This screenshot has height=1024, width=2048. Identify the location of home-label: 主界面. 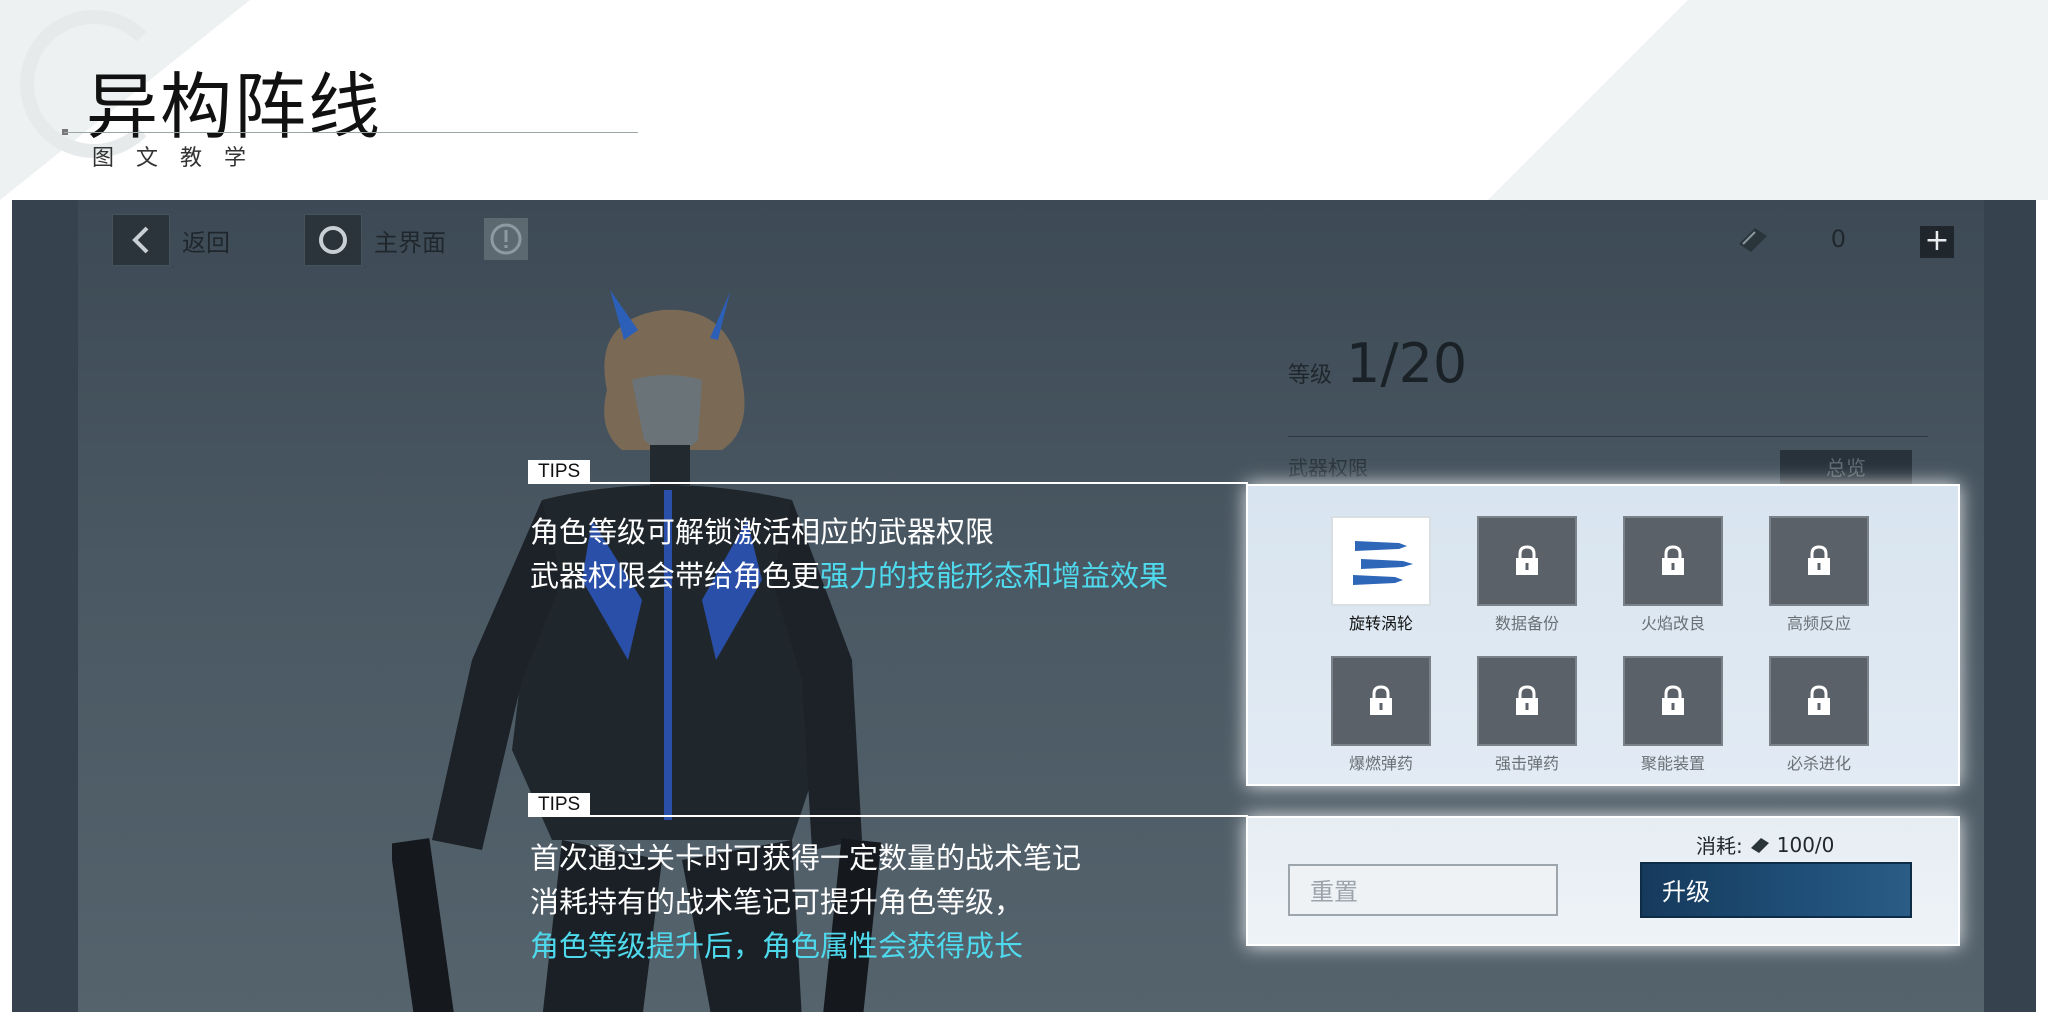
(410, 242).